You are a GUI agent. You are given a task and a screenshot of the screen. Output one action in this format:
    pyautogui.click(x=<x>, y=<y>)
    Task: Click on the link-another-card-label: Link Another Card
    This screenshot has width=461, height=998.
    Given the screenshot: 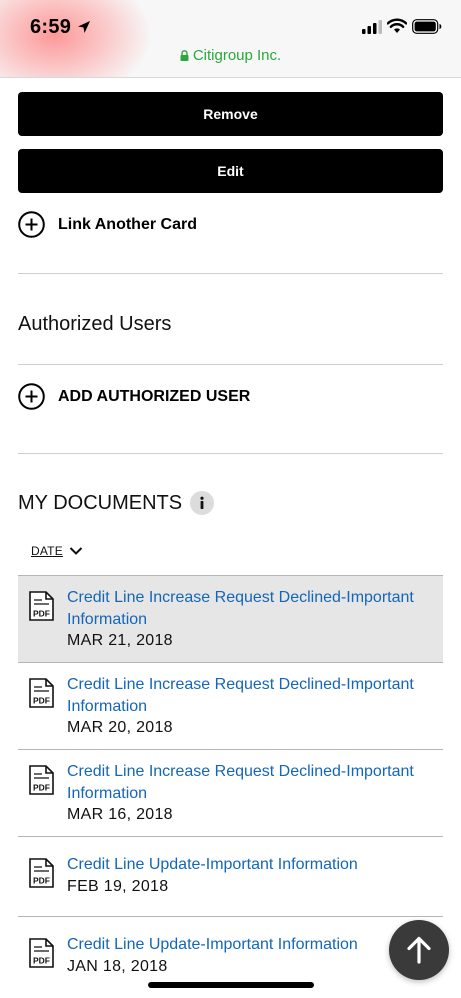 What is the action you would take?
    pyautogui.click(x=127, y=224)
    